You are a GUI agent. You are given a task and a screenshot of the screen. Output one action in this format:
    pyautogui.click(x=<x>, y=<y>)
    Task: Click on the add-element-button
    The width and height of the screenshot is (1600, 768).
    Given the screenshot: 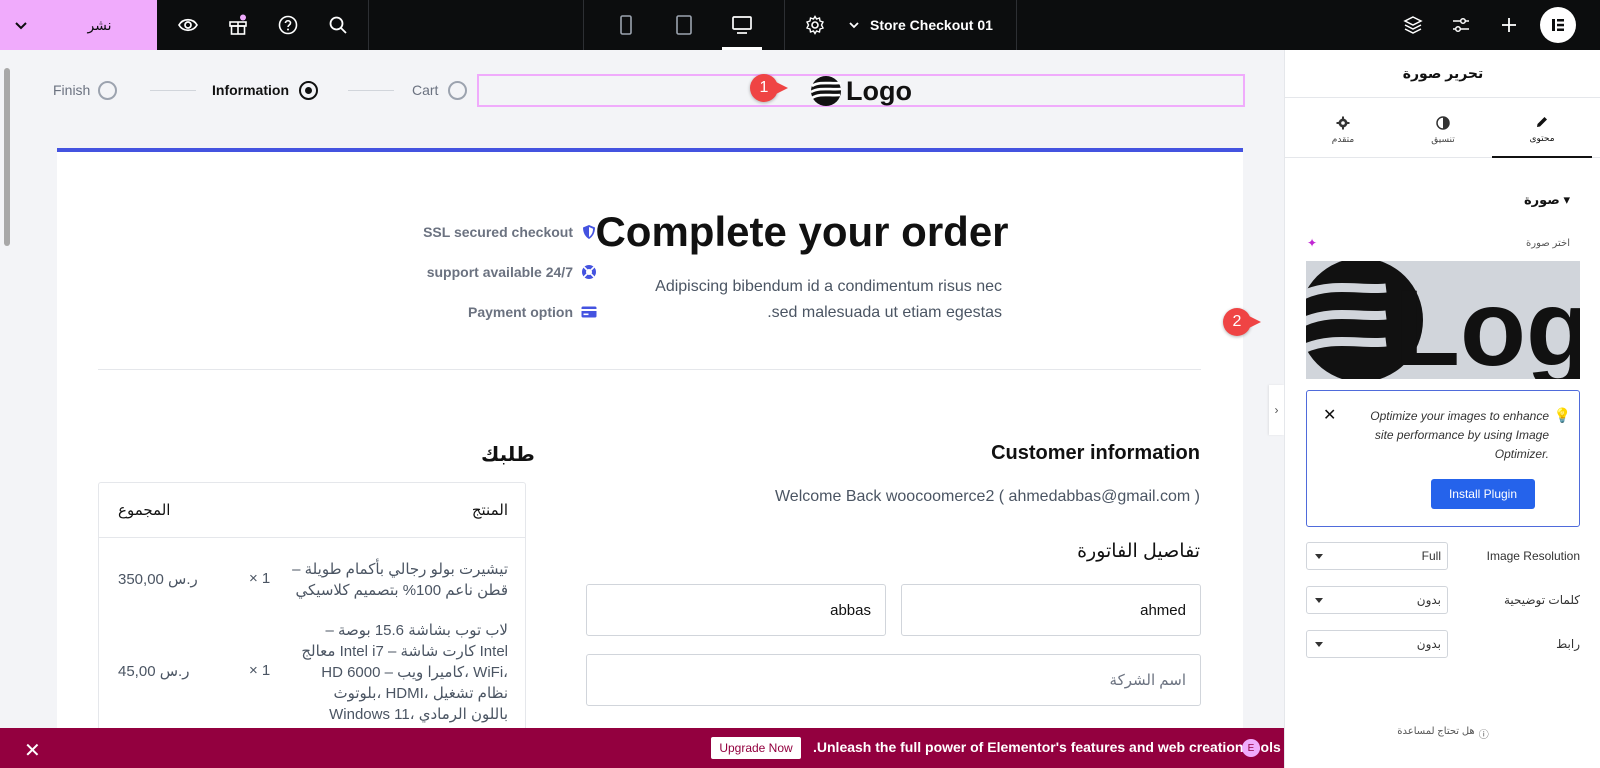 What is the action you would take?
    pyautogui.click(x=1509, y=25)
    